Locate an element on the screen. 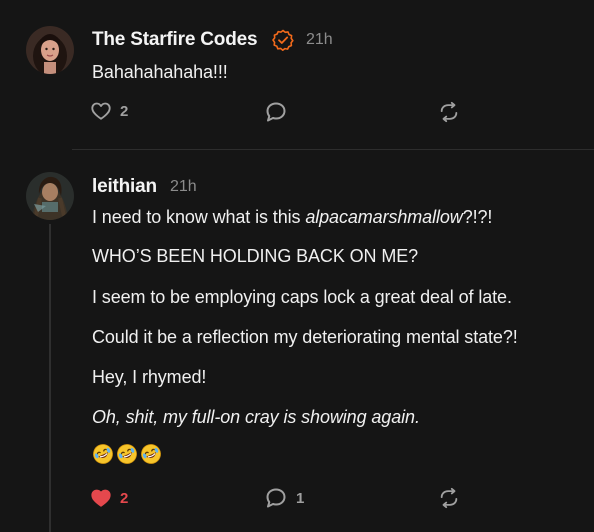  comment-line-text: I need to know what is this is located at coordinates (199, 217).